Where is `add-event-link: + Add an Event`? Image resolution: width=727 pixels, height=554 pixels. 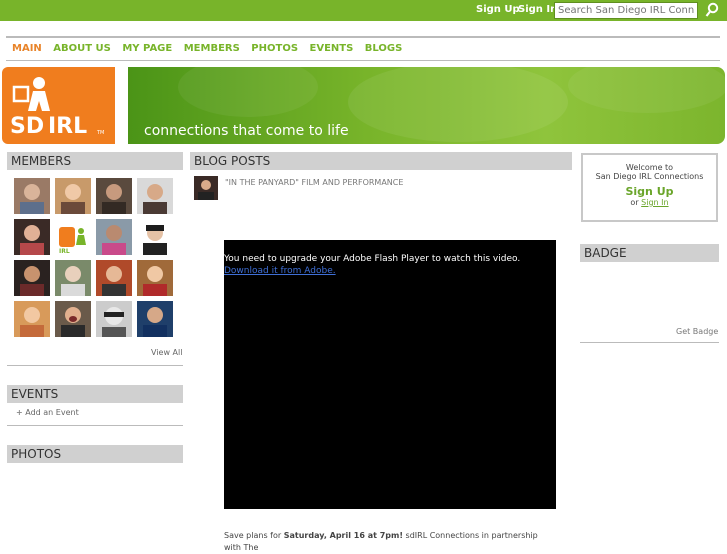 add-event-link: + Add an Event is located at coordinates (47, 412).